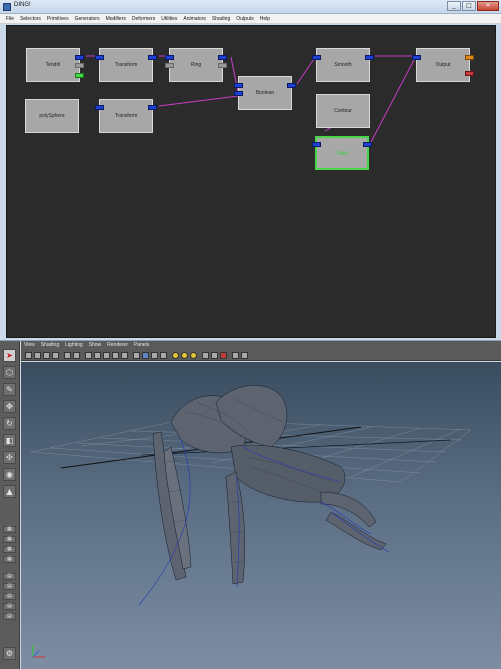 The width and height of the screenshot is (501, 669). Describe the element at coordinates (443, 65) in the screenshot. I see `node-output: Output` at that location.